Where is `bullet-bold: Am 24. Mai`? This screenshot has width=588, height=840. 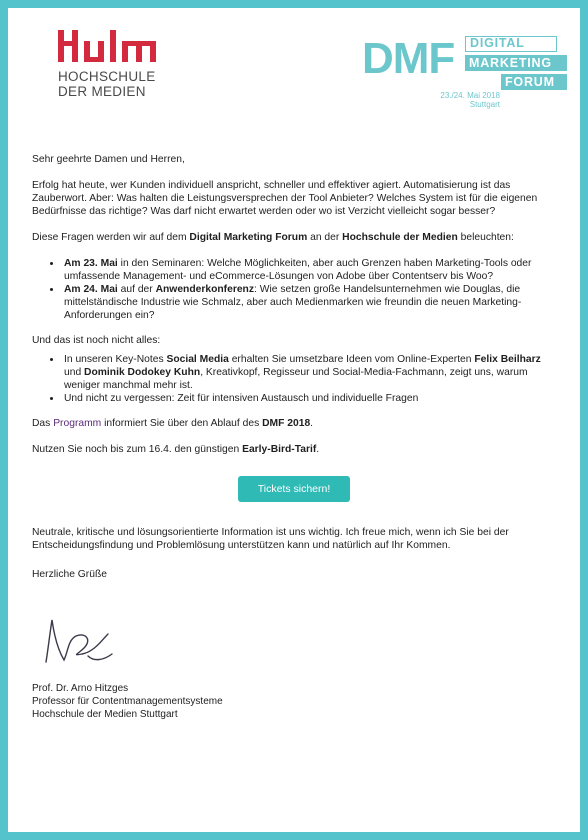
bullet-bold: Am 24. Mai is located at coordinates (91, 289).